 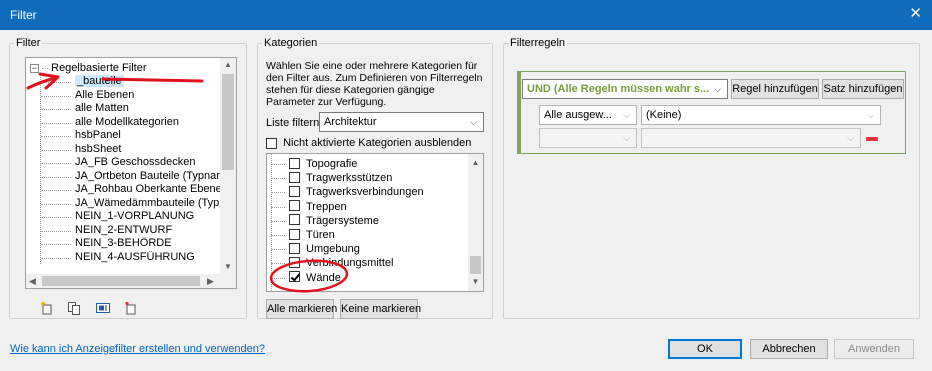 What do you see at coordinates (367, 249) in the screenshot?
I see `category-item: Umgebung` at bounding box center [367, 249].